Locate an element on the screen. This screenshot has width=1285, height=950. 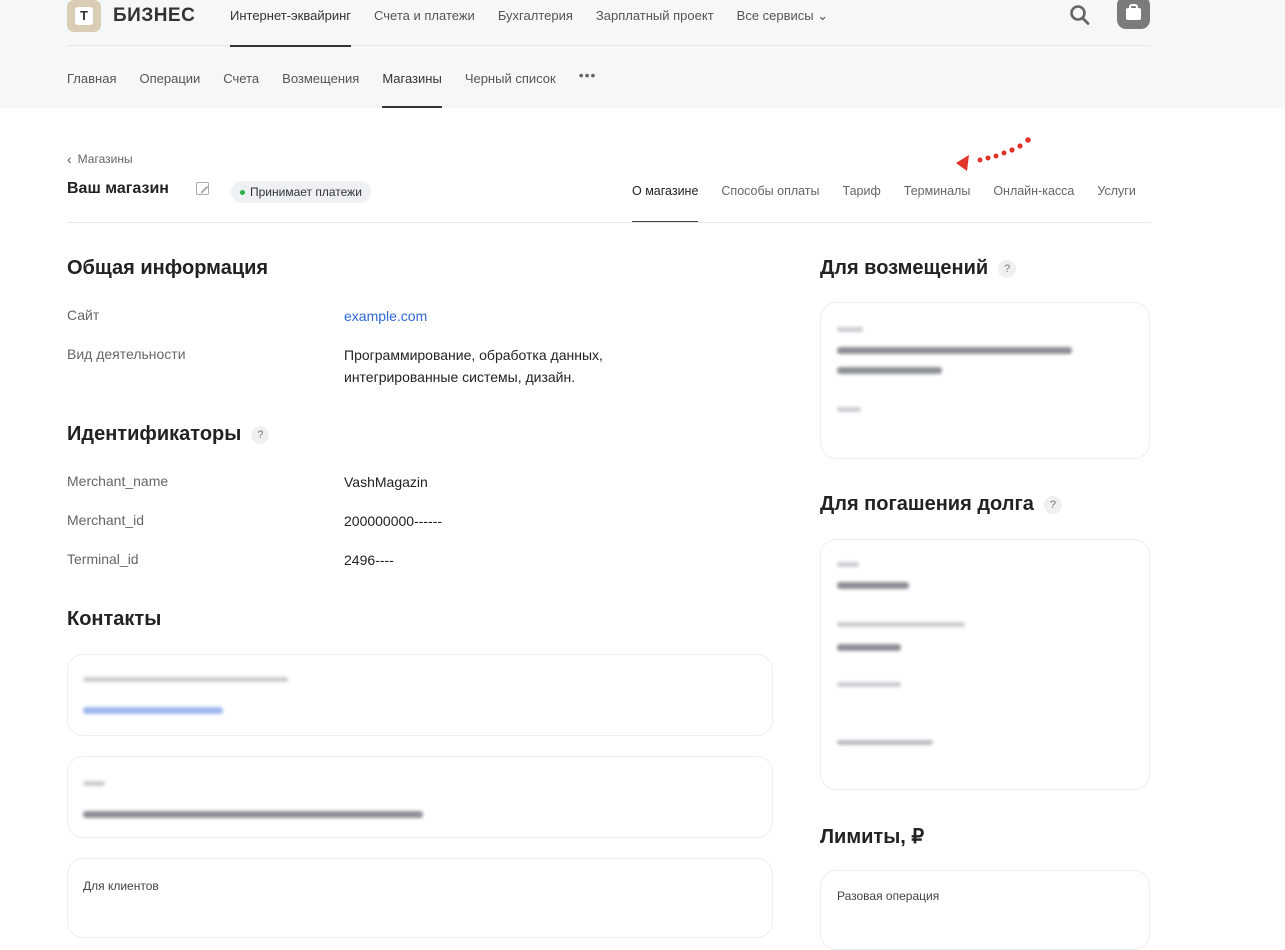
tabs-divider is located at coordinates (608, 222).